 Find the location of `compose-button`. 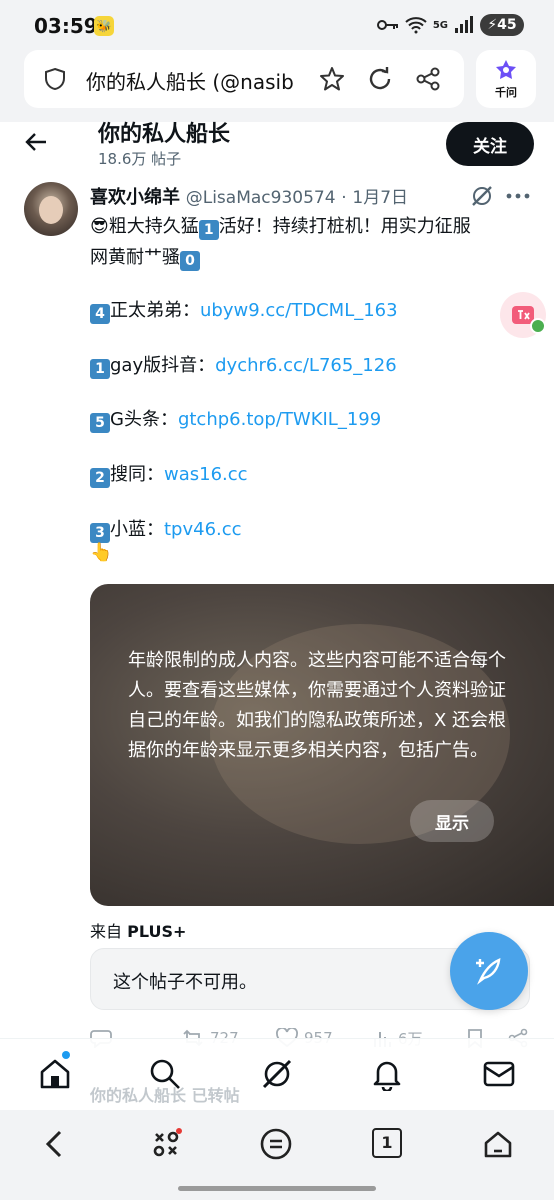

compose-button is located at coordinates (489, 971).